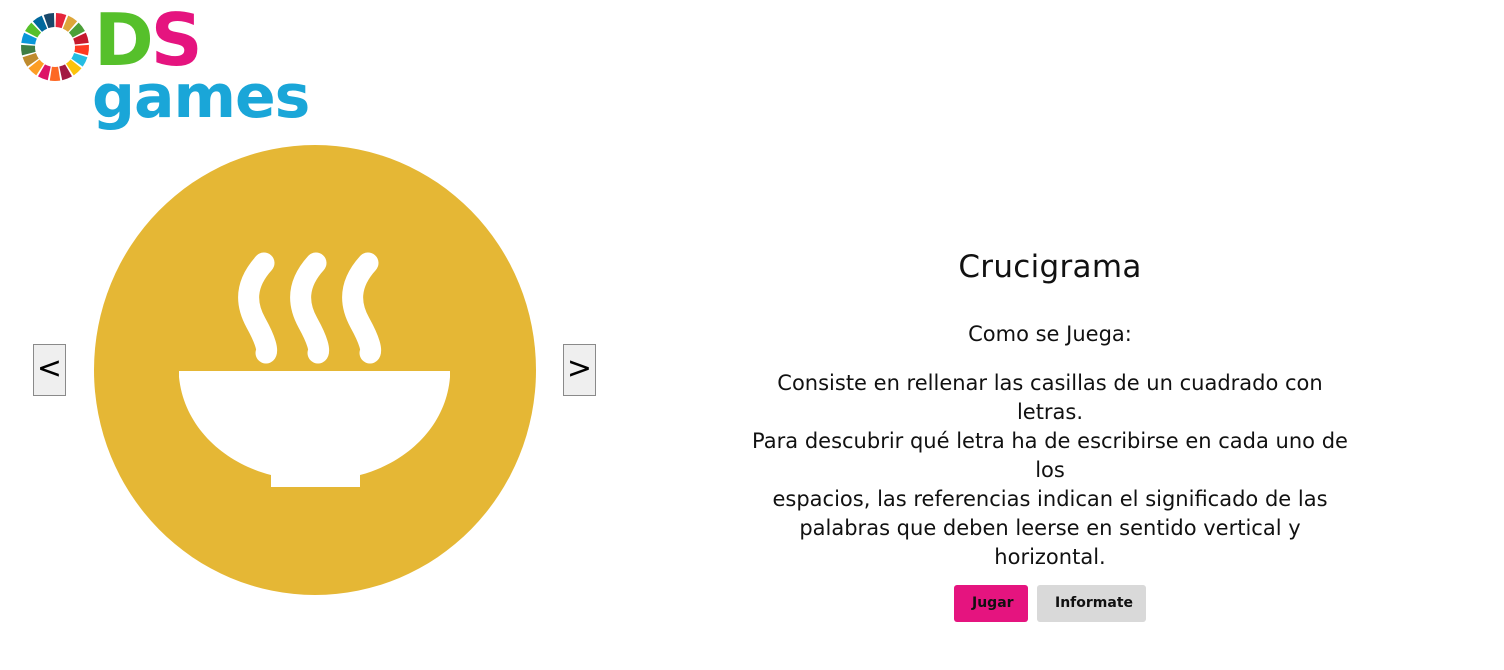 The image size is (1504, 670). Describe the element at coordinates (54, 47) in the screenshot. I see `sdg-wheel-icon` at that location.